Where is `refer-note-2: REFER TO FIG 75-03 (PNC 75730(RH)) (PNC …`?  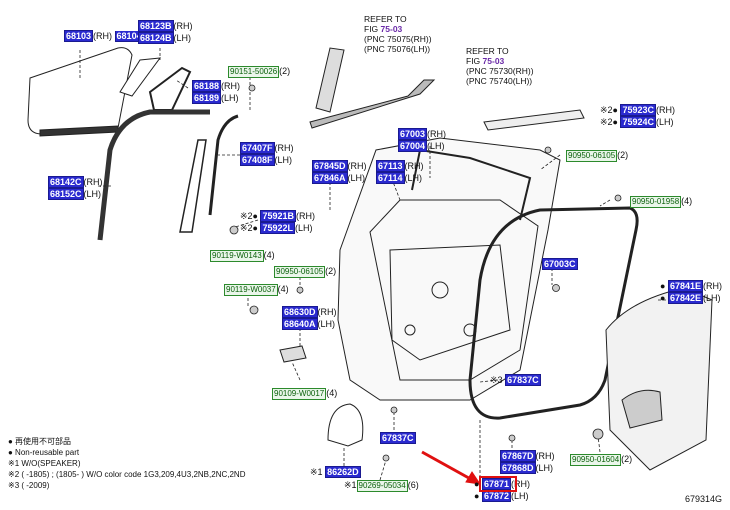
refer-note-2: REFER TO FIG 75-03 (PNC 75730(RH)) (PNC … is located at coordinates (500, 66).